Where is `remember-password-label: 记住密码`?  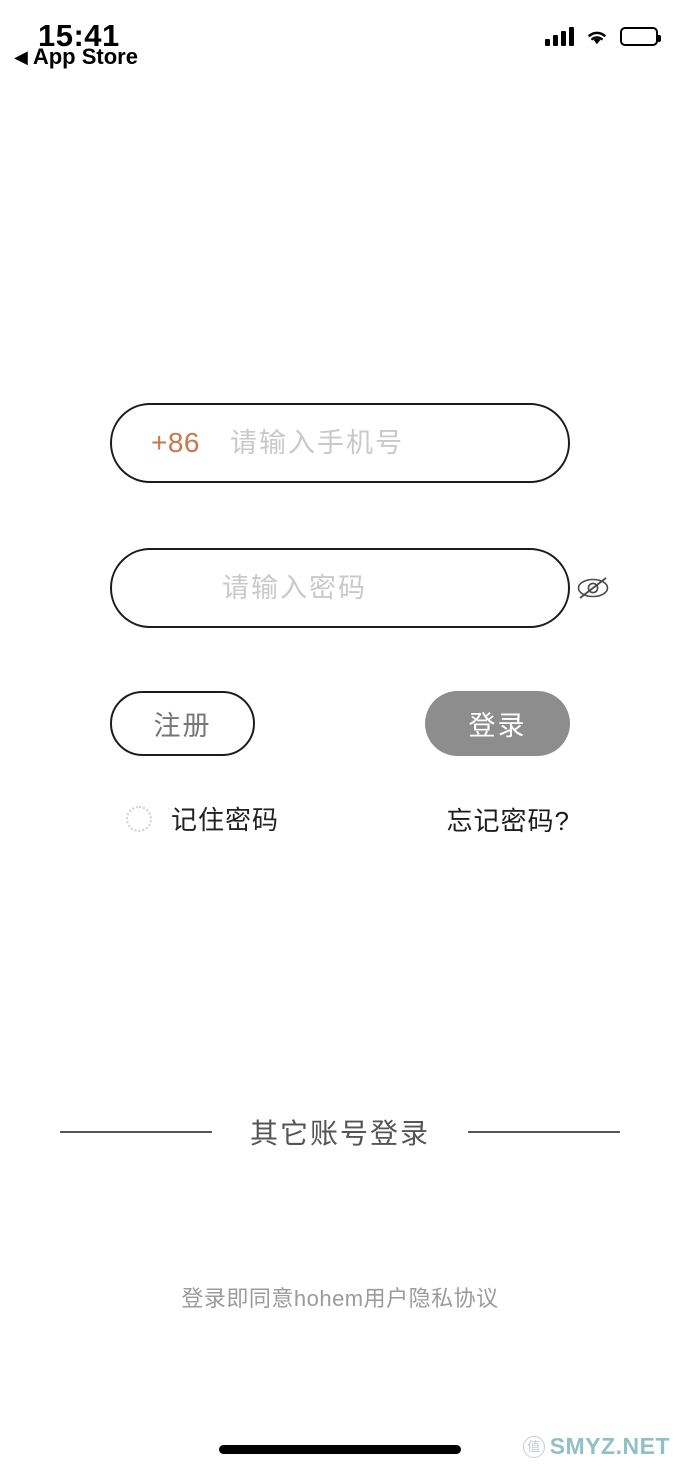 remember-password-label: 记住密码 is located at coordinates (225, 820).